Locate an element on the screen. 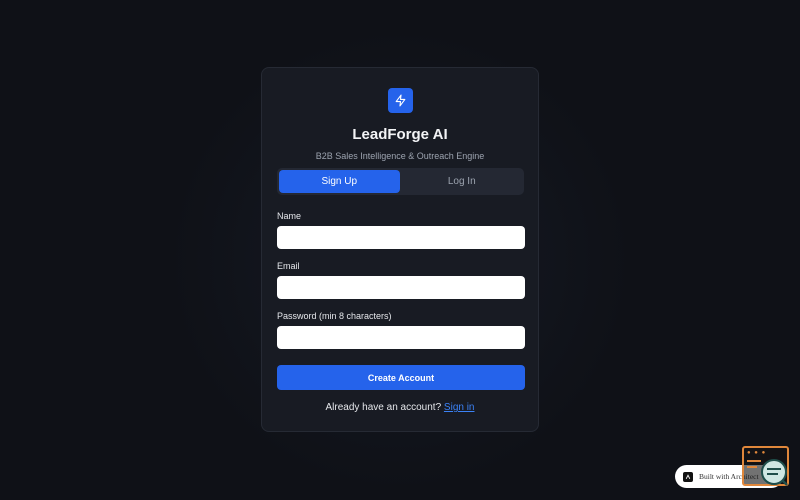  auth-tabs: Sign Up Log In is located at coordinates (400, 181).